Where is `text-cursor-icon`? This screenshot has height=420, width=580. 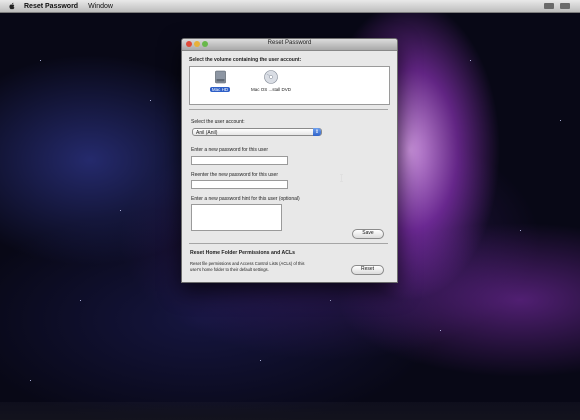 text-cursor-icon is located at coordinates (341, 178).